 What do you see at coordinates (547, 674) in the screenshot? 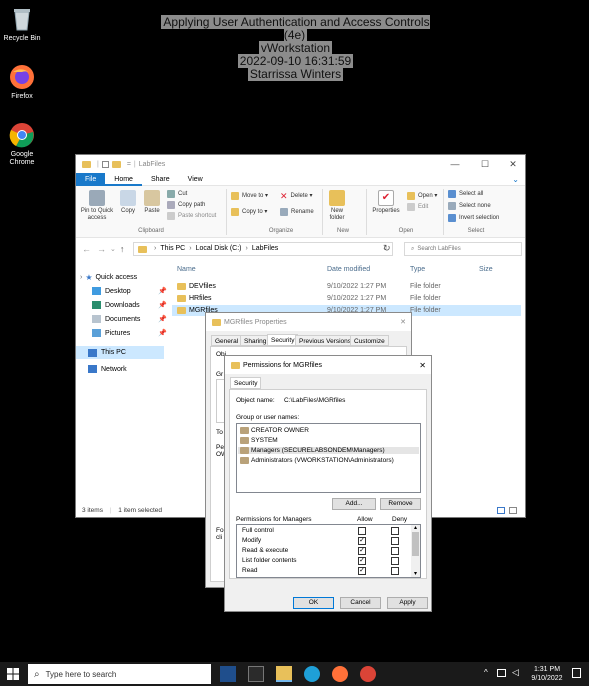
I see `clock: 1:31 PM 9/10/2022` at bounding box center [547, 674].